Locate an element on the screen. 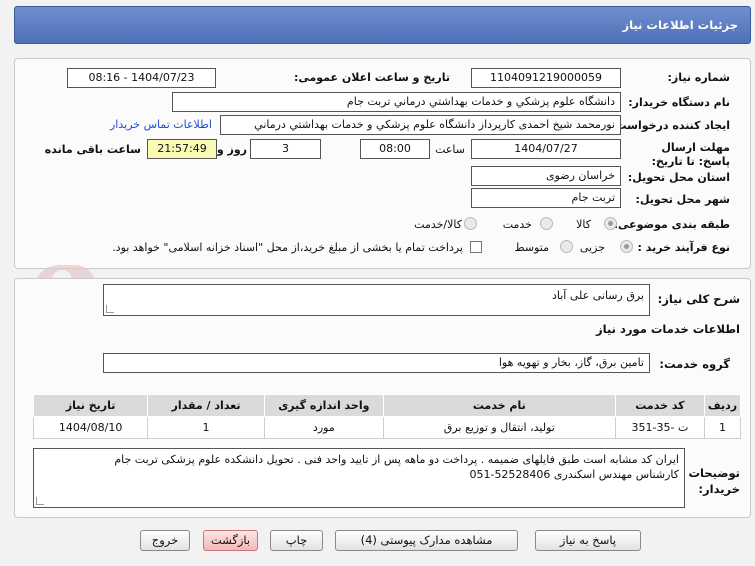 This screenshot has width=755, height=566. col-service-code: کد خدمت is located at coordinates (660, 405).